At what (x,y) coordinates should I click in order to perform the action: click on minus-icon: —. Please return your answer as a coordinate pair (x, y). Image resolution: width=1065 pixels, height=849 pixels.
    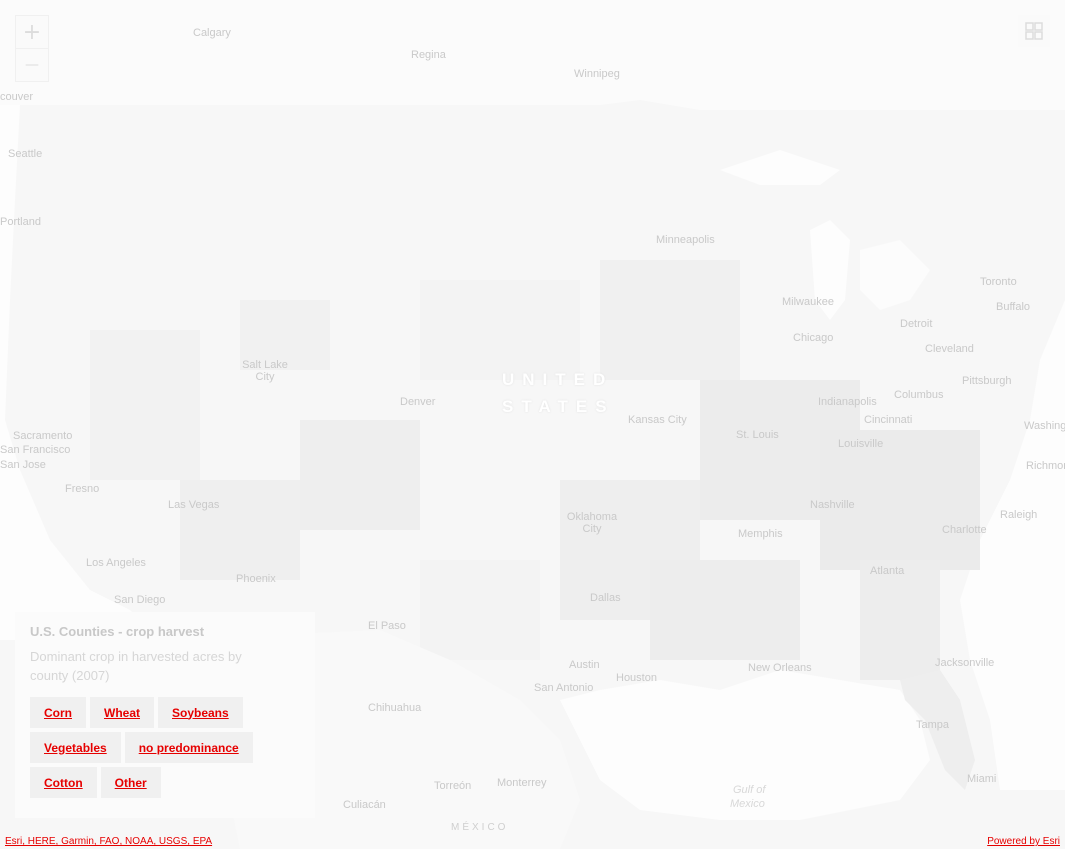
    Looking at the image, I should click on (32, 65).